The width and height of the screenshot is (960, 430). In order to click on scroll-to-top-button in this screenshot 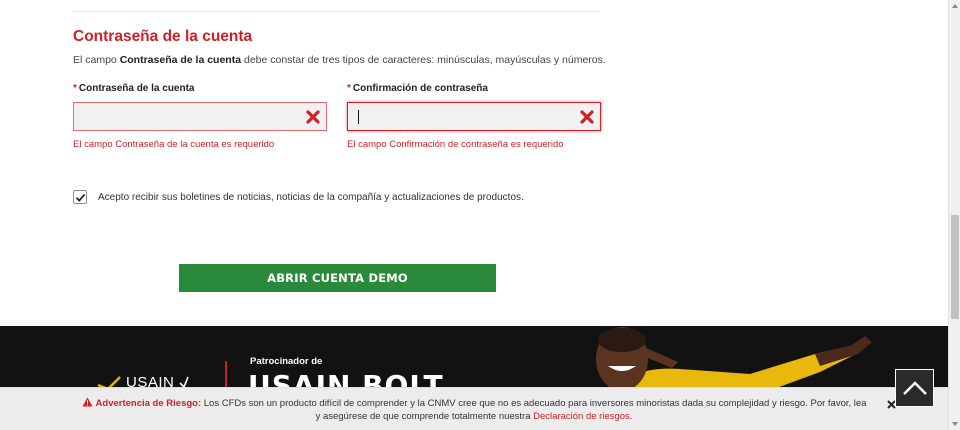, I will do `click(914, 388)`.